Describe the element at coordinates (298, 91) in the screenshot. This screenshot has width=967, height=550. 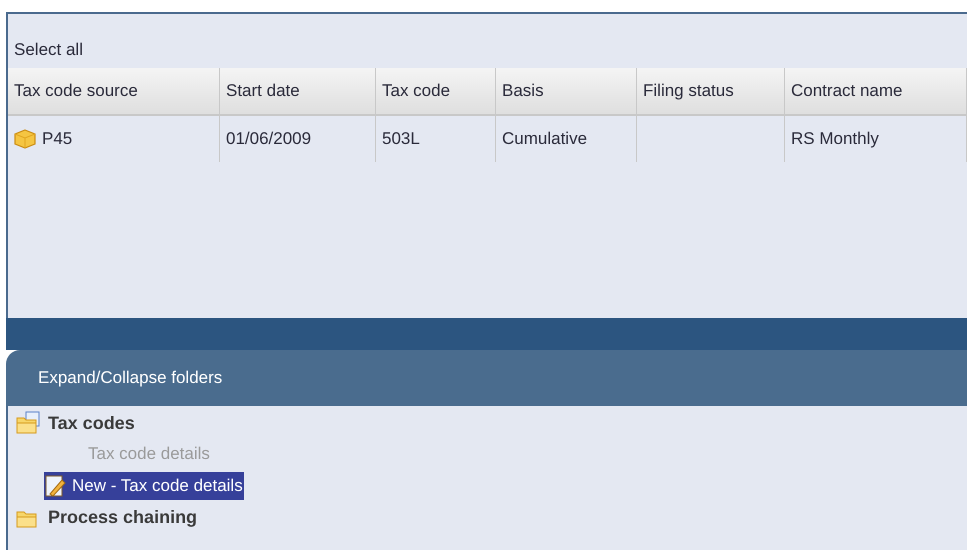
I see `column-header: Start date` at that location.